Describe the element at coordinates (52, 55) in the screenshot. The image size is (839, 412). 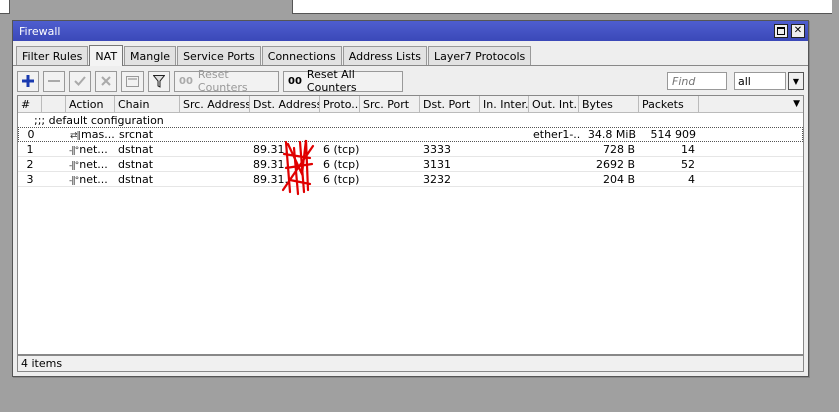
I see `tab-filter-rules: Filter Rules` at that location.